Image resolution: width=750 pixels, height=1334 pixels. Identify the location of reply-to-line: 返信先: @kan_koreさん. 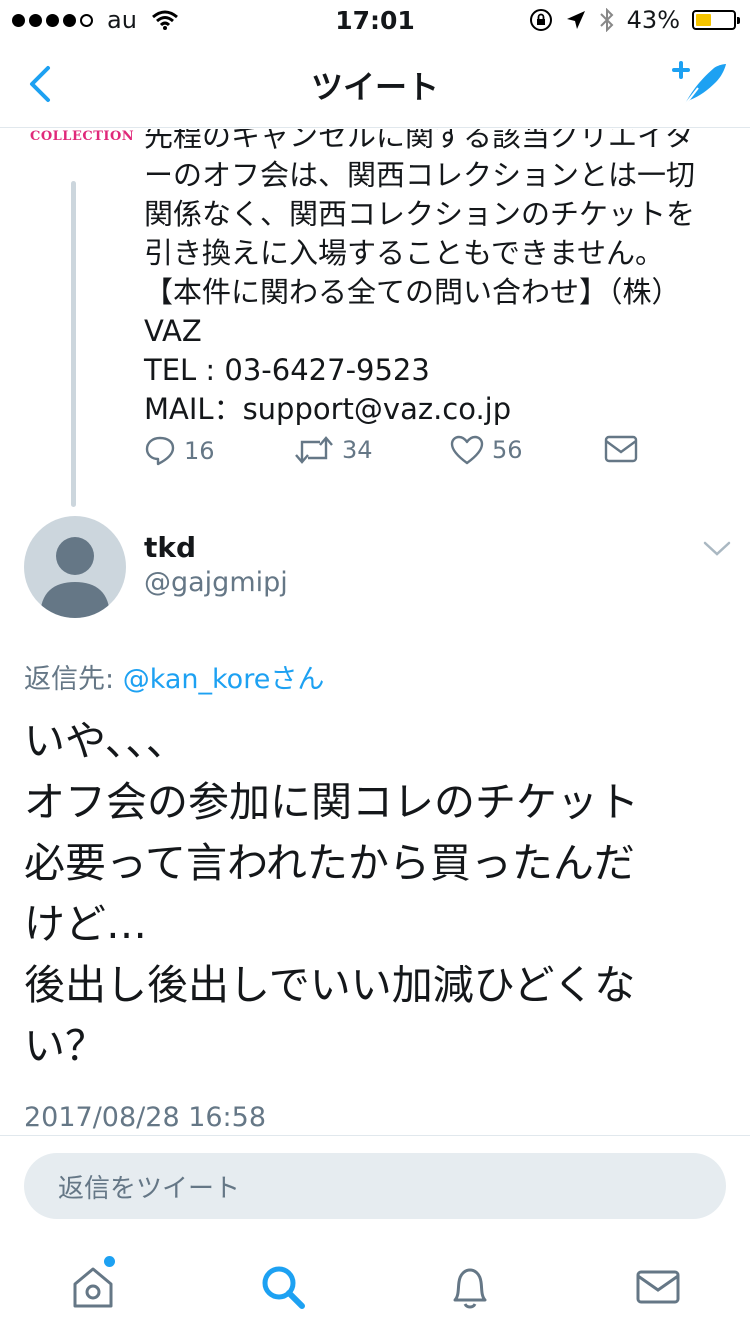
(174, 676).